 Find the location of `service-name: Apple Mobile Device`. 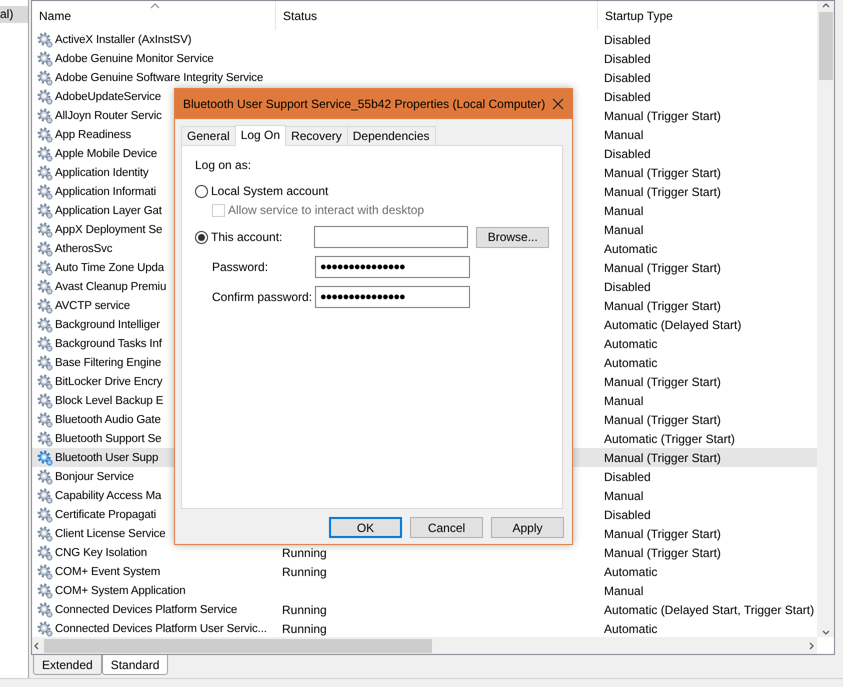

service-name: Apple Mobile Device is located at coordinates (106, 154).